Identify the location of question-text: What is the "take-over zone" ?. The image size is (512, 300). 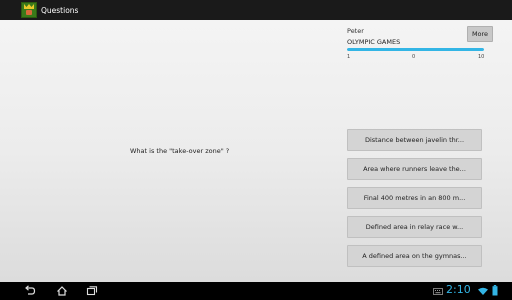
(180, 151).